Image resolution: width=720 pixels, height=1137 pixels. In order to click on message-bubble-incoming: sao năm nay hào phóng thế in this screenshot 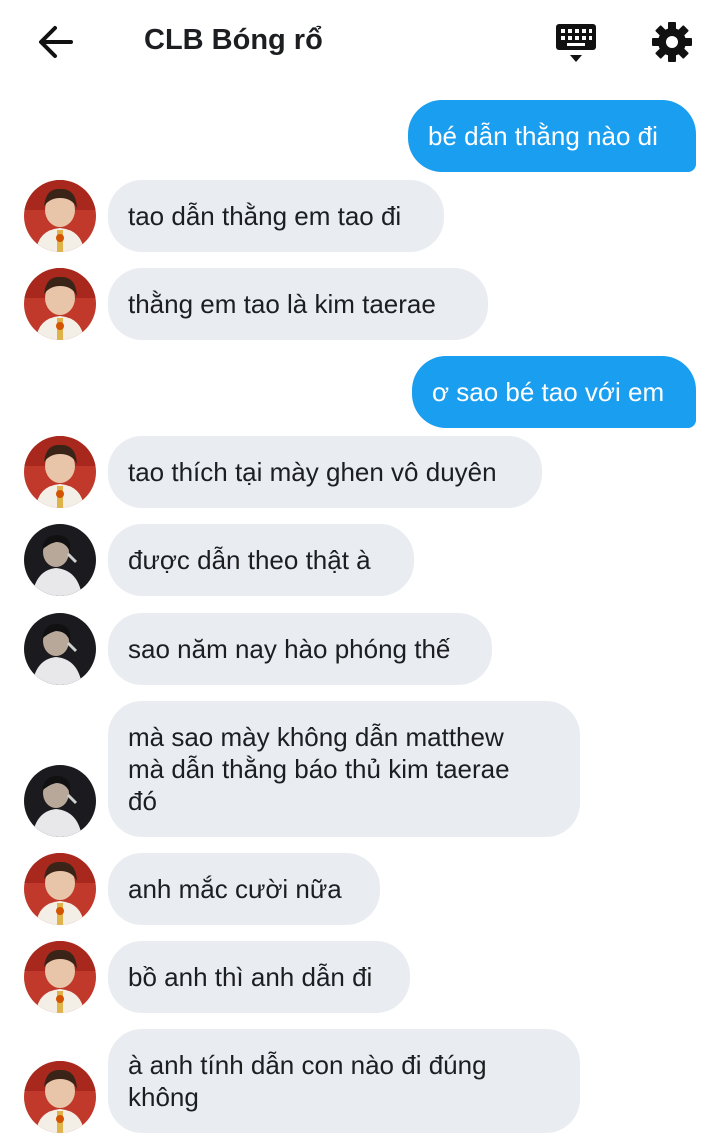, I will do `click(300, 649)`.